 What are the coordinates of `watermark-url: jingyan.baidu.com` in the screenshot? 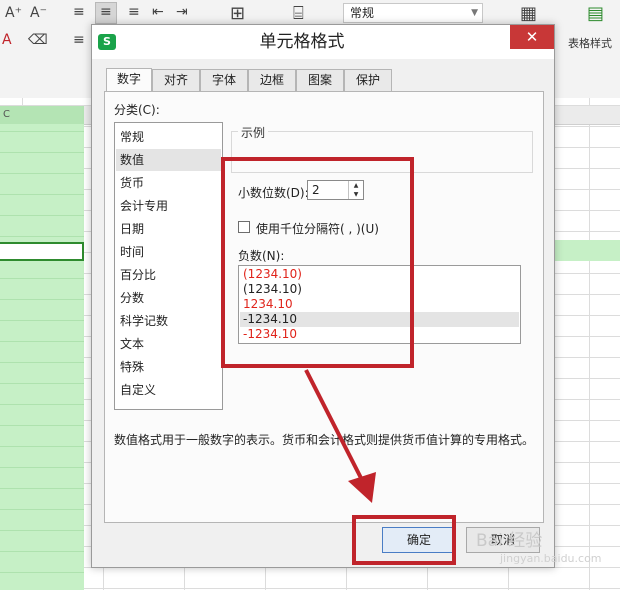 It's located at (551, 558).